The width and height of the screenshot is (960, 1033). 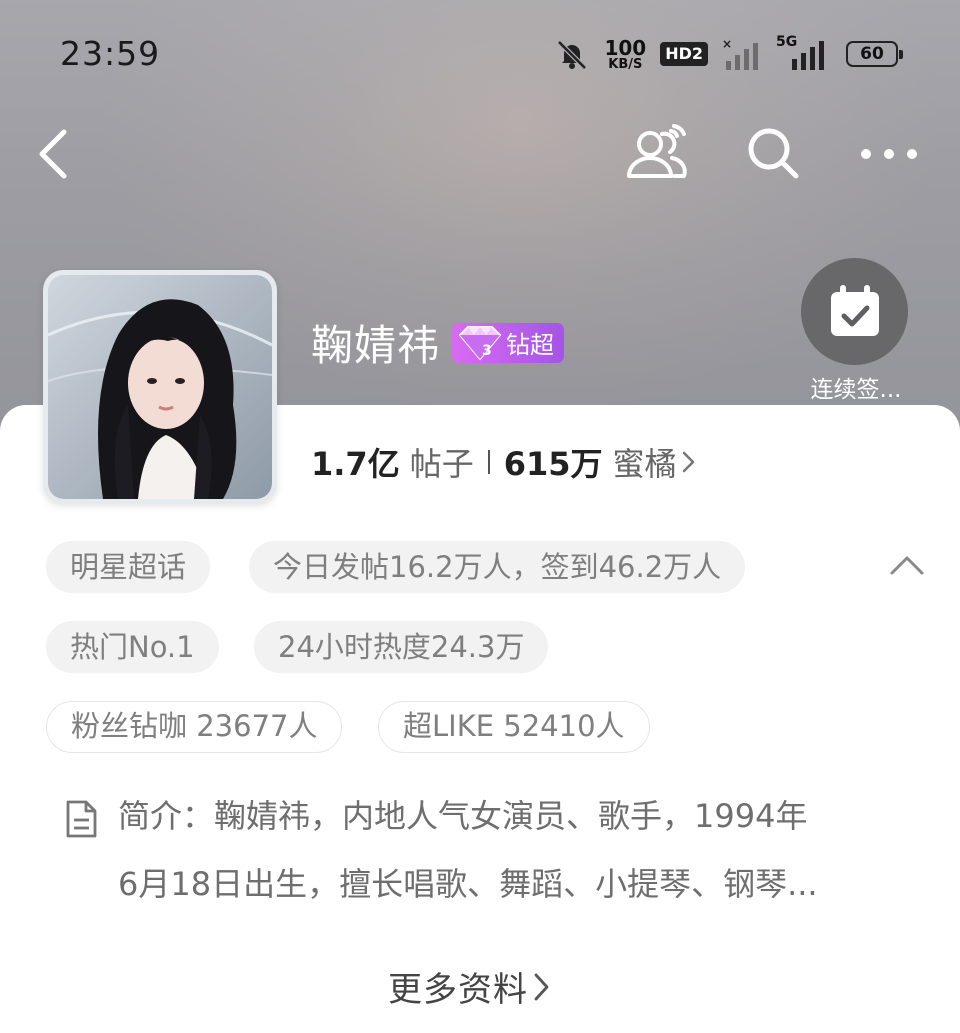 What do you see at coordinates (740, 53) in the screenshot?
I see `signal-sim1-icon: ×` at bounding box center [740, 53].